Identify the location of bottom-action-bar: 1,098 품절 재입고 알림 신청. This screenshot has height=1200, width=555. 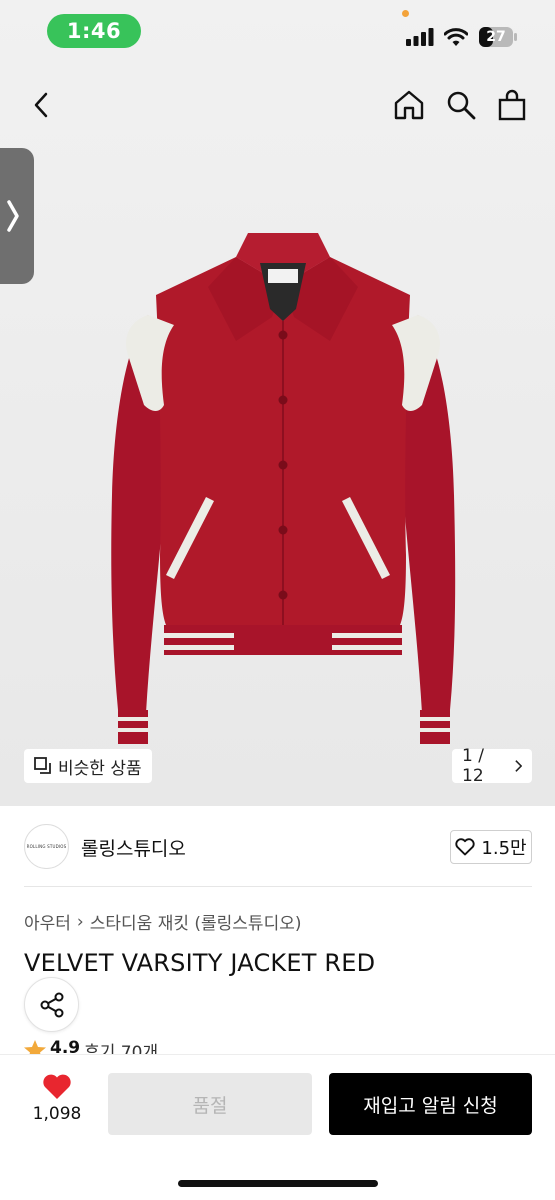
(277, 1127).